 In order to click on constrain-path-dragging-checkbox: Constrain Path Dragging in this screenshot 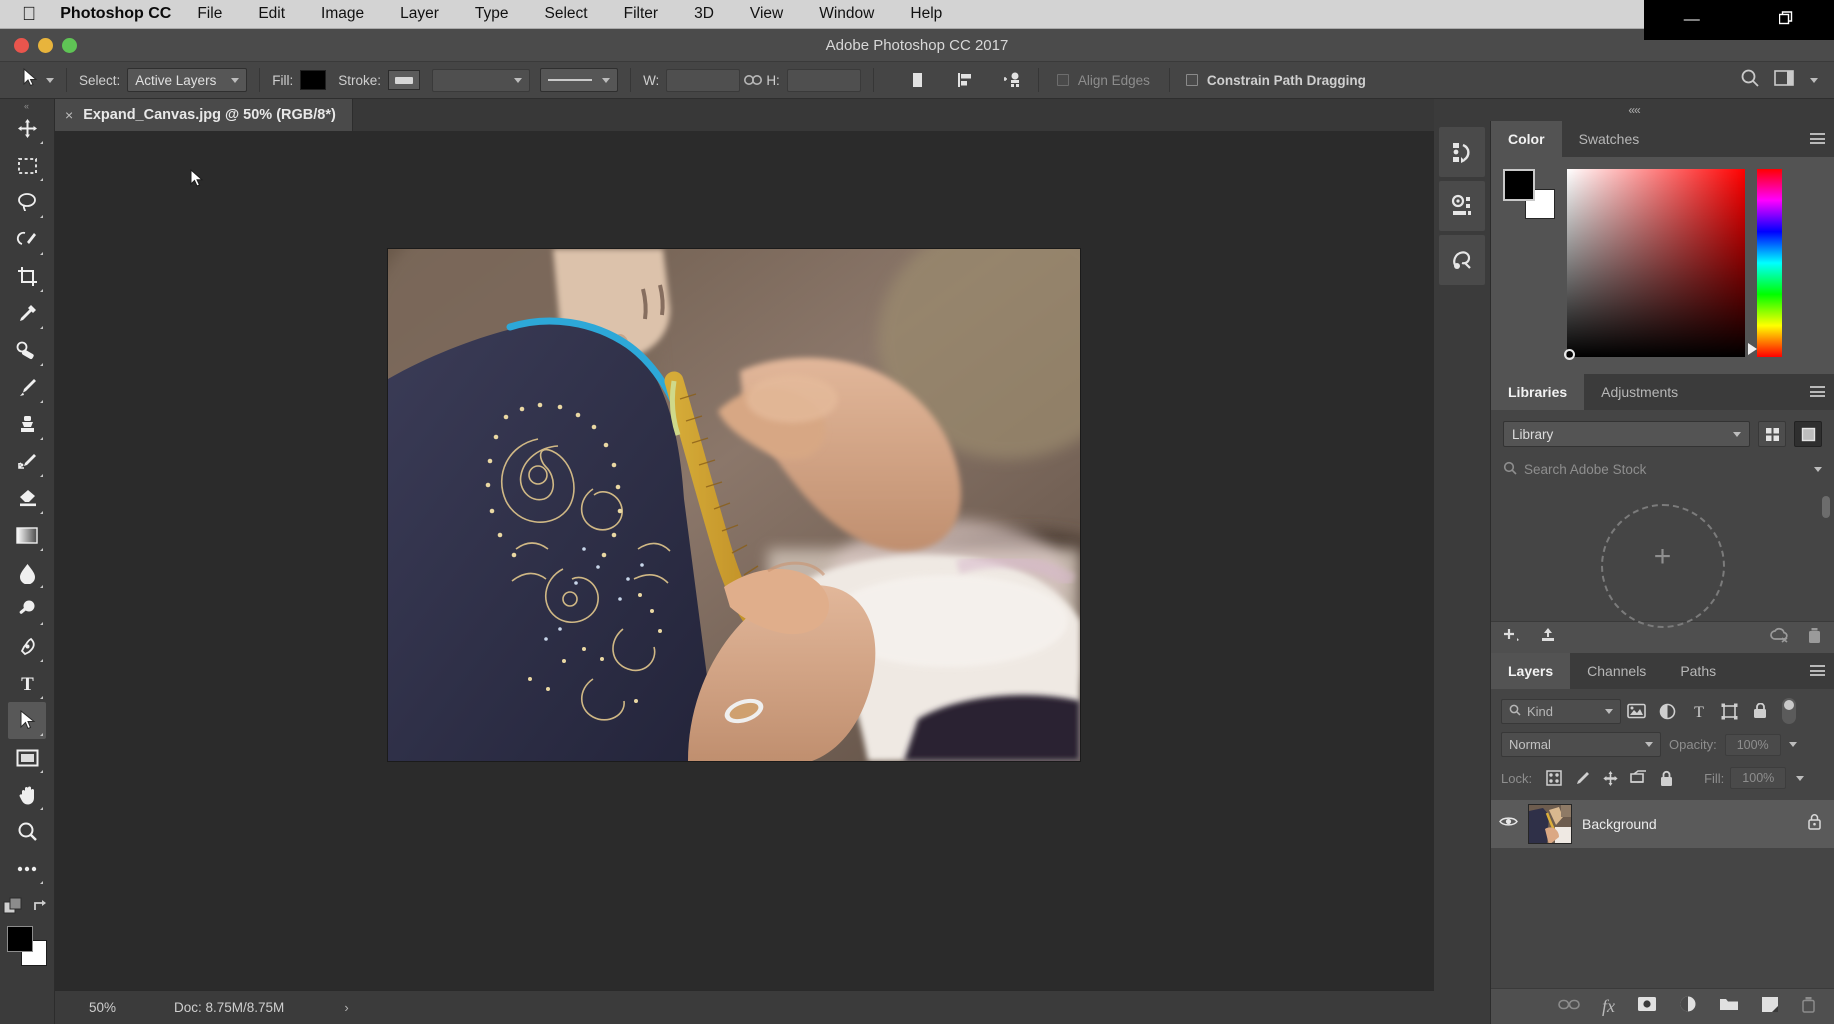, I will do `click(1279, 80)`.